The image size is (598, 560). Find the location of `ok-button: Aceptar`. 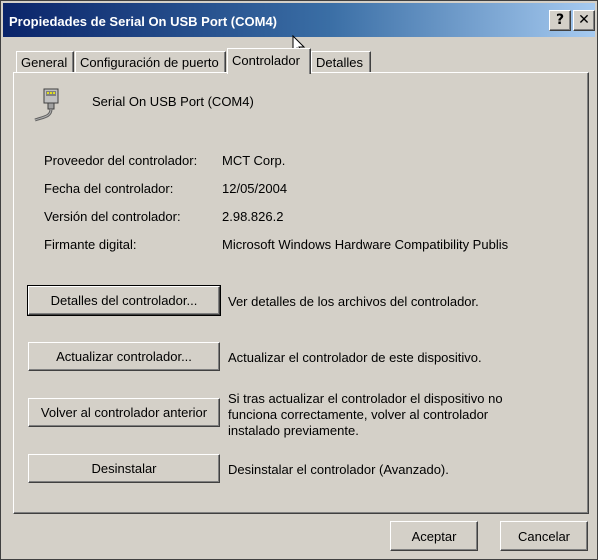

ok-button: Aceptar is located at coordinates (434, 536).